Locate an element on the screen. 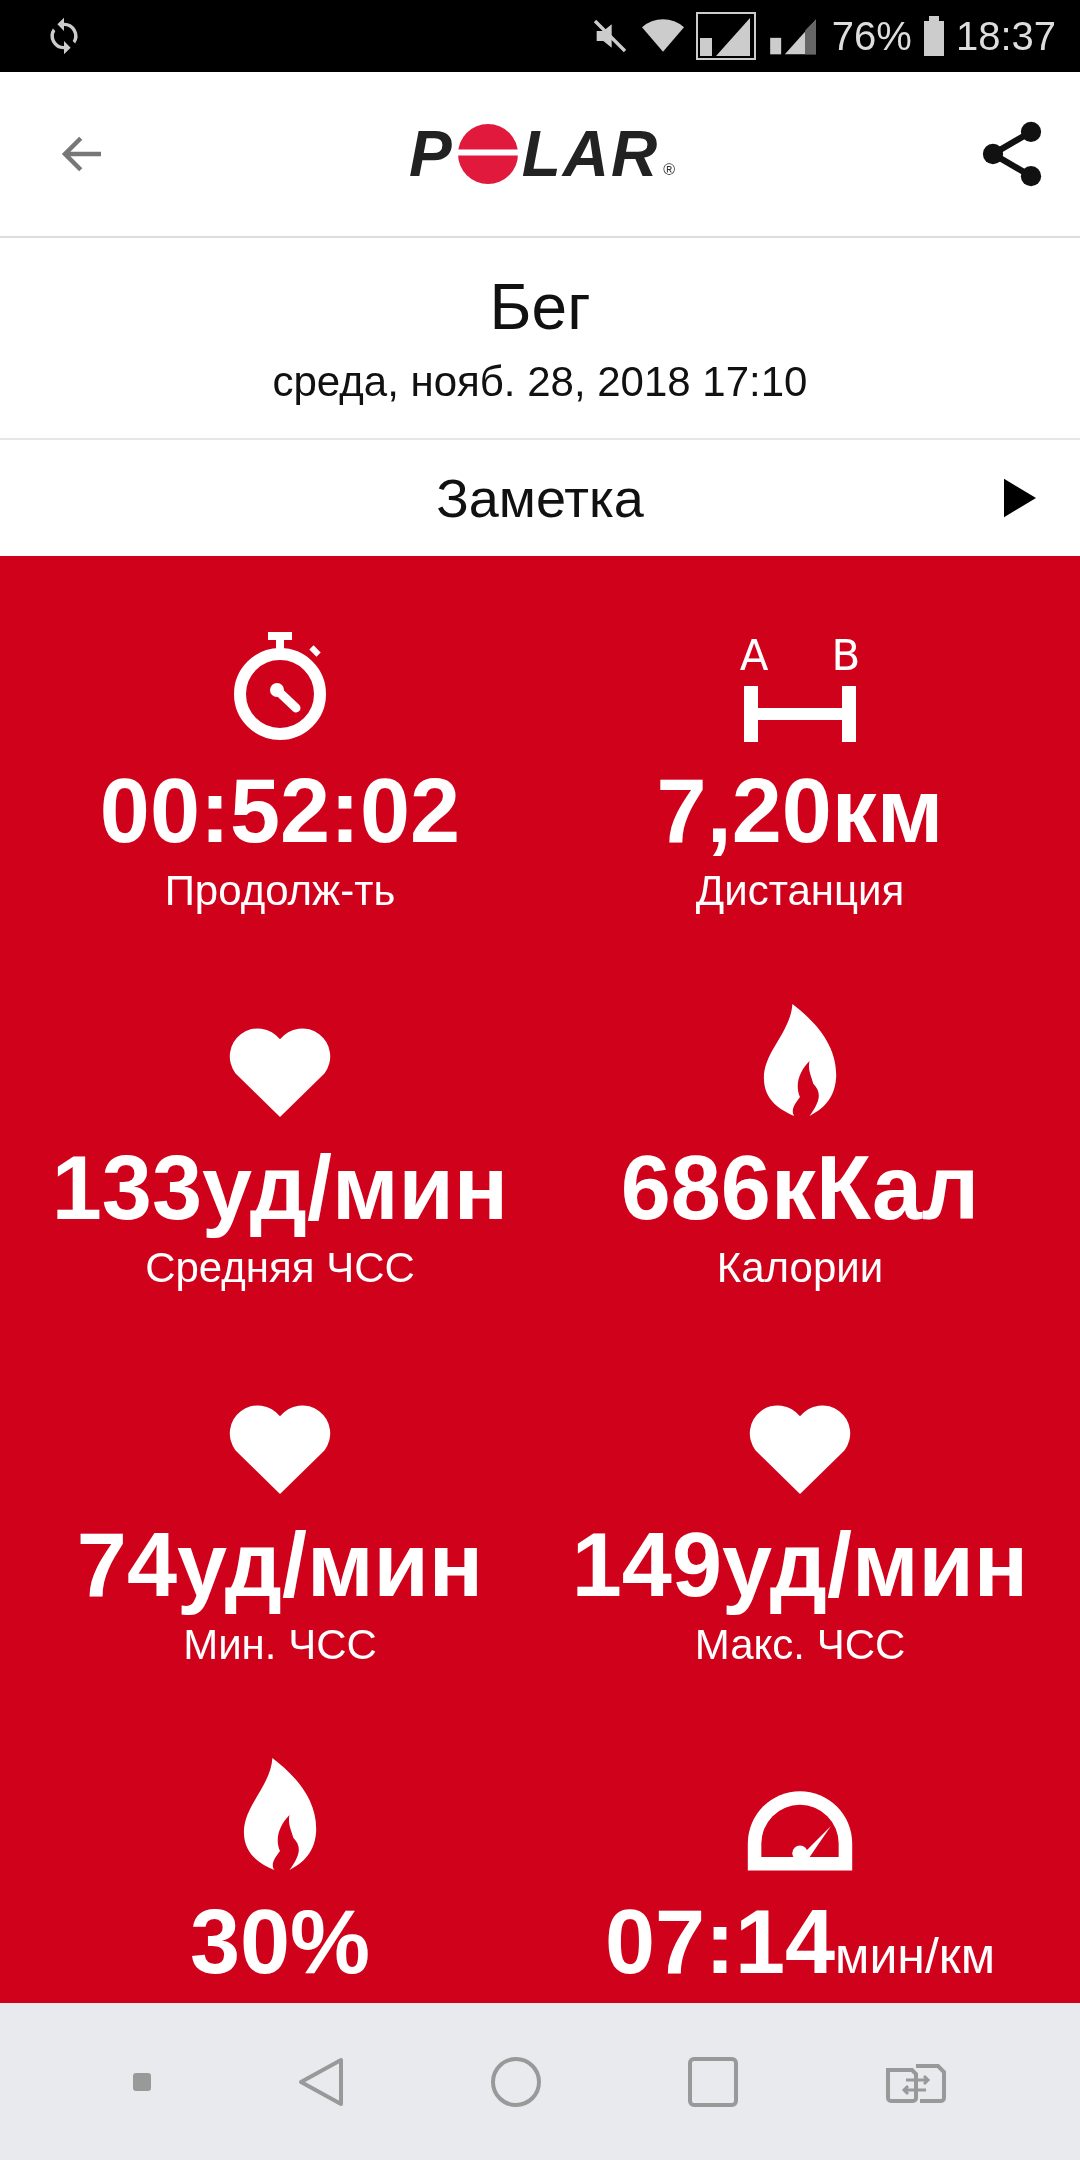 This screenshot has height=2160, width=1080. logo-circle-icon is located at coordinates (487, 154).